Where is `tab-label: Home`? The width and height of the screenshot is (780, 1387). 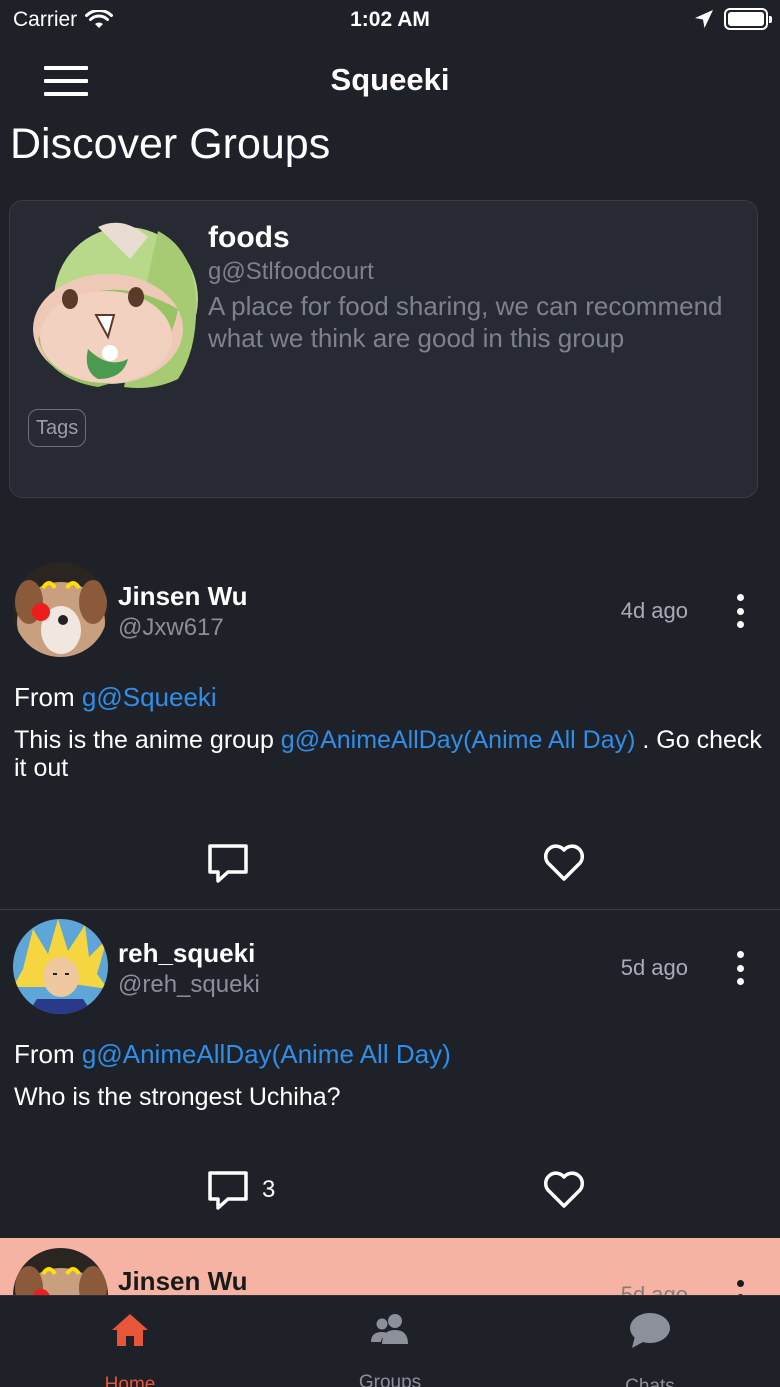
tab-label: Home is located at coordinates (130, 1380).